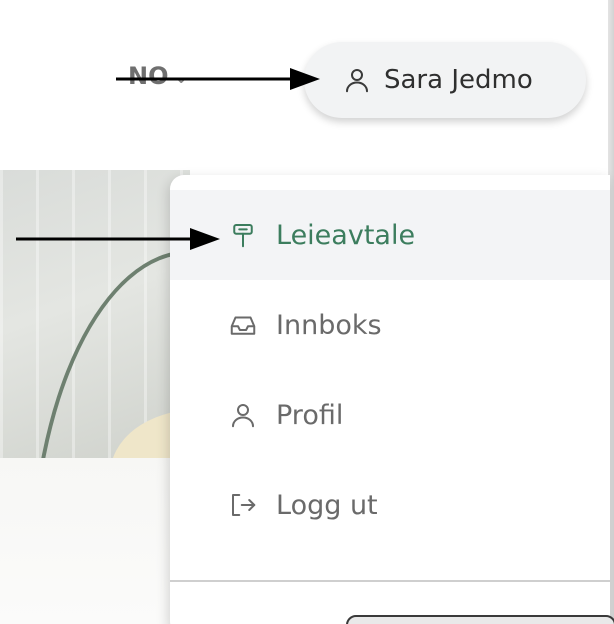  What do you see at coordinates (310, 415) in the screenshot?
I see `menu-item-label: Profil` at bounding box center [310, 415].